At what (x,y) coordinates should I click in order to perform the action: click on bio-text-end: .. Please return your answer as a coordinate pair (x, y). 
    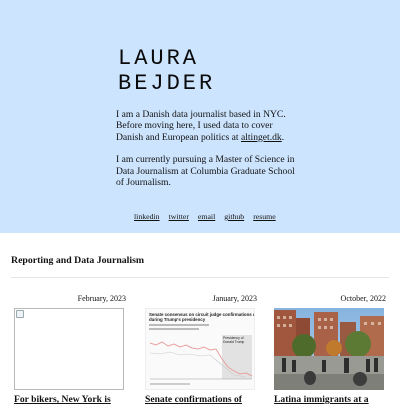
    Looking at the image, I should click on (283, 137).